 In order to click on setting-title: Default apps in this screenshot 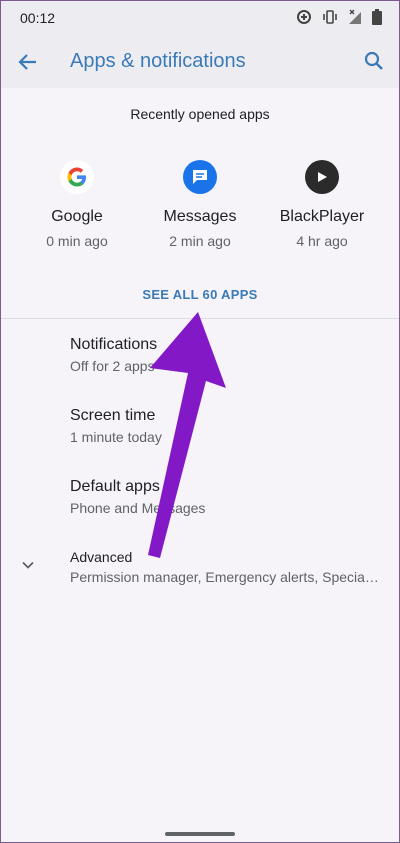, I will do `click(115, 486)`.